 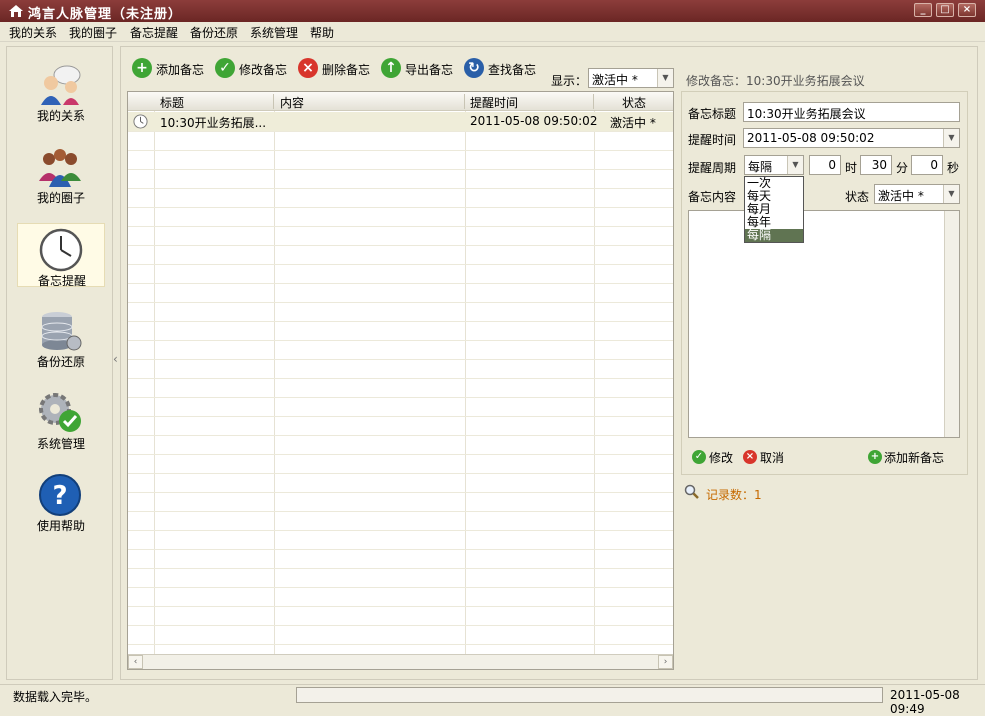 I want to click on status-message: 数据载入完毕。, so click(x=55, y=697).